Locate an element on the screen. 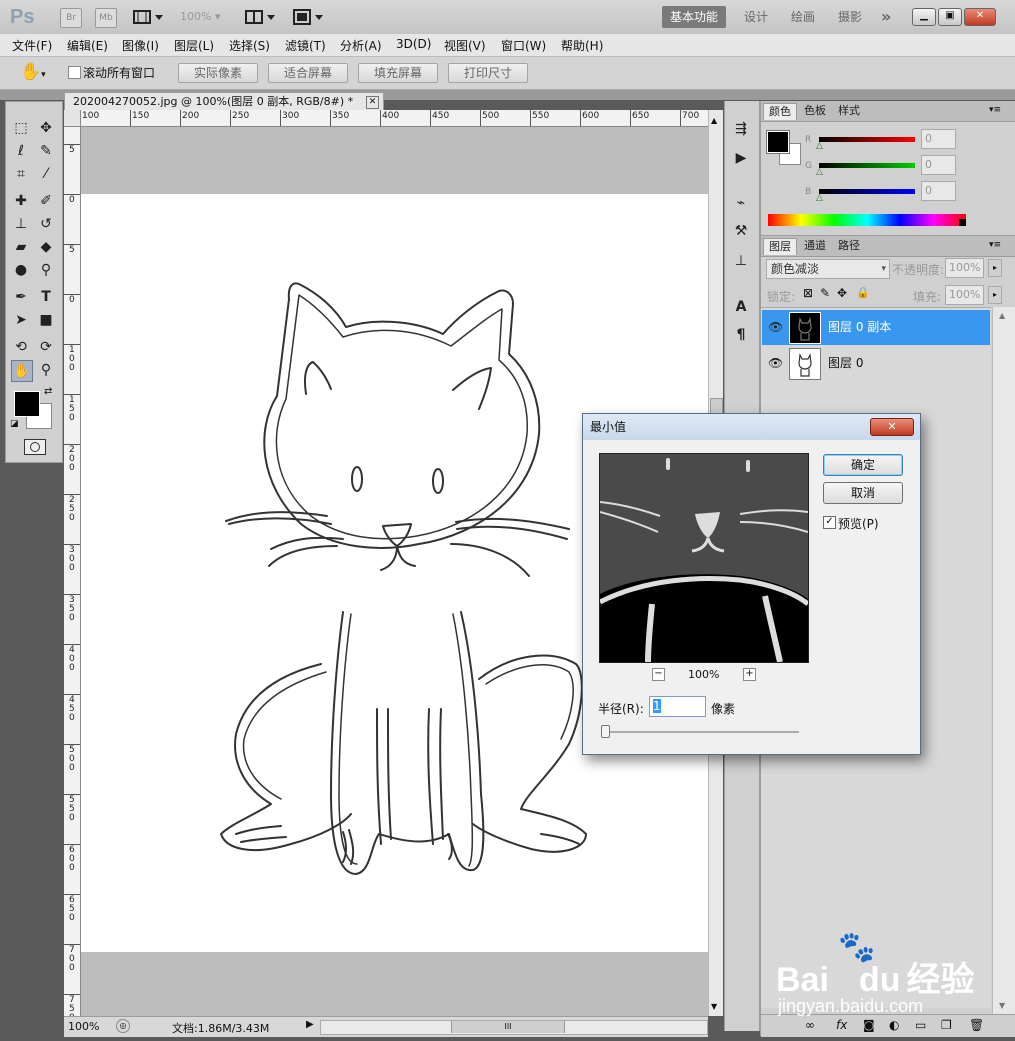 This screenshot has width=1015, height=1041. lock-position-icon: ✥ is located at coordinates (842, 293).